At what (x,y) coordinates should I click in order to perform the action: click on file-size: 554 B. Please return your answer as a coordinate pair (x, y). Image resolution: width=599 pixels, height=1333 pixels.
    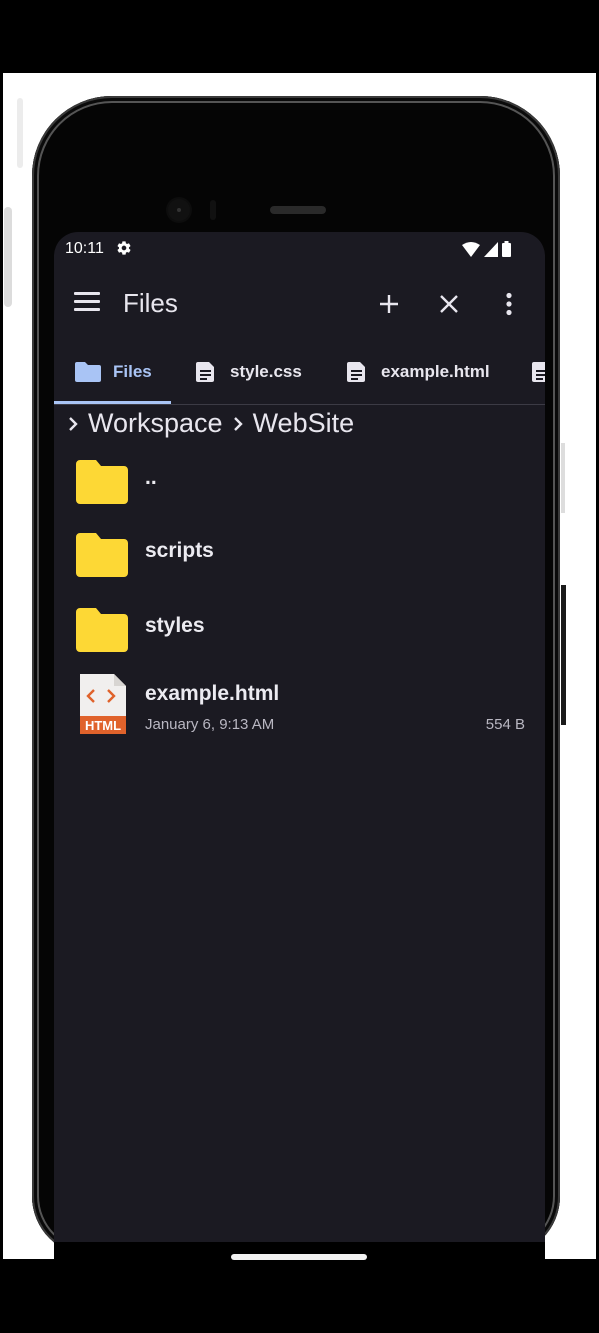
    Looking at the image, I should click on (505, 724).